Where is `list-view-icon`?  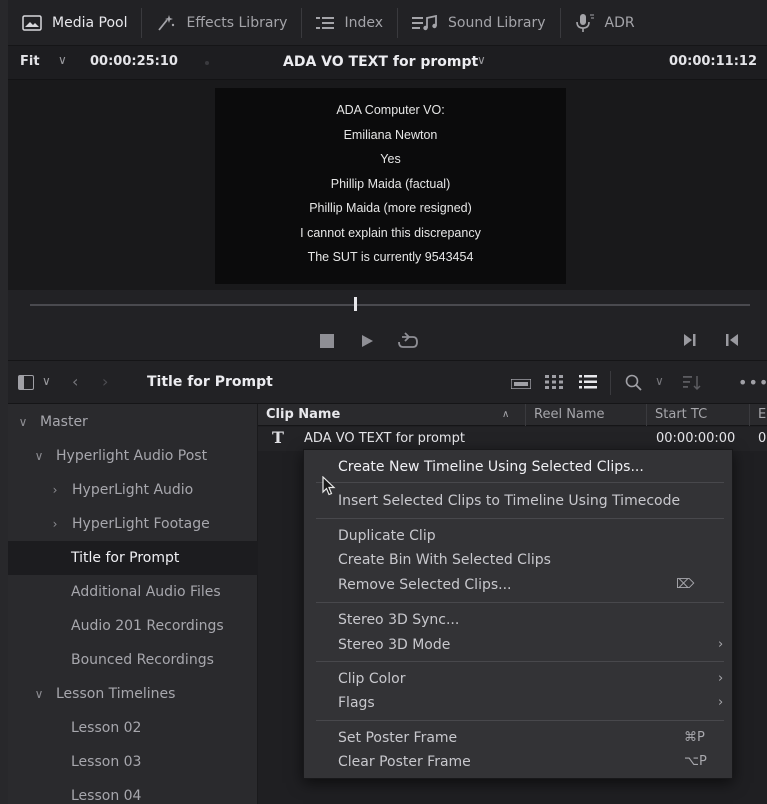 list-view-icon is located at coordinates (588, 382).